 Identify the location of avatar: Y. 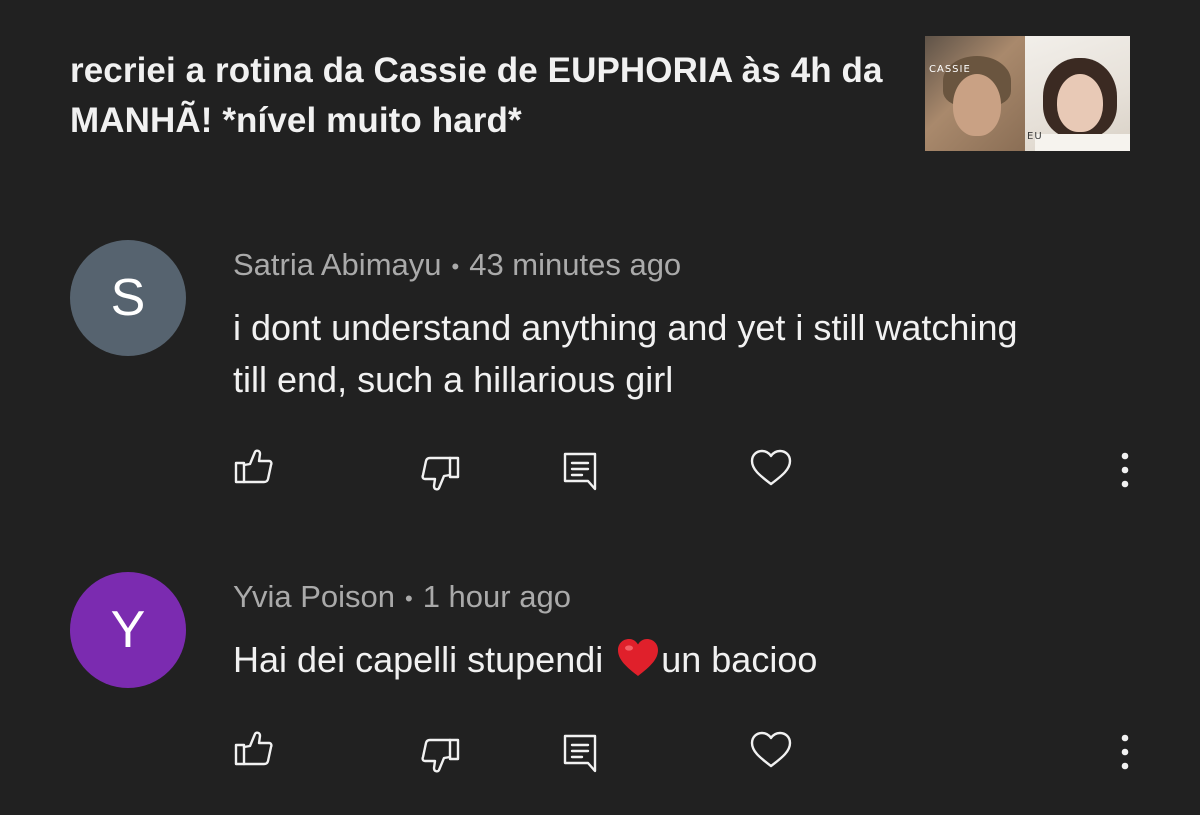
(128, 630).